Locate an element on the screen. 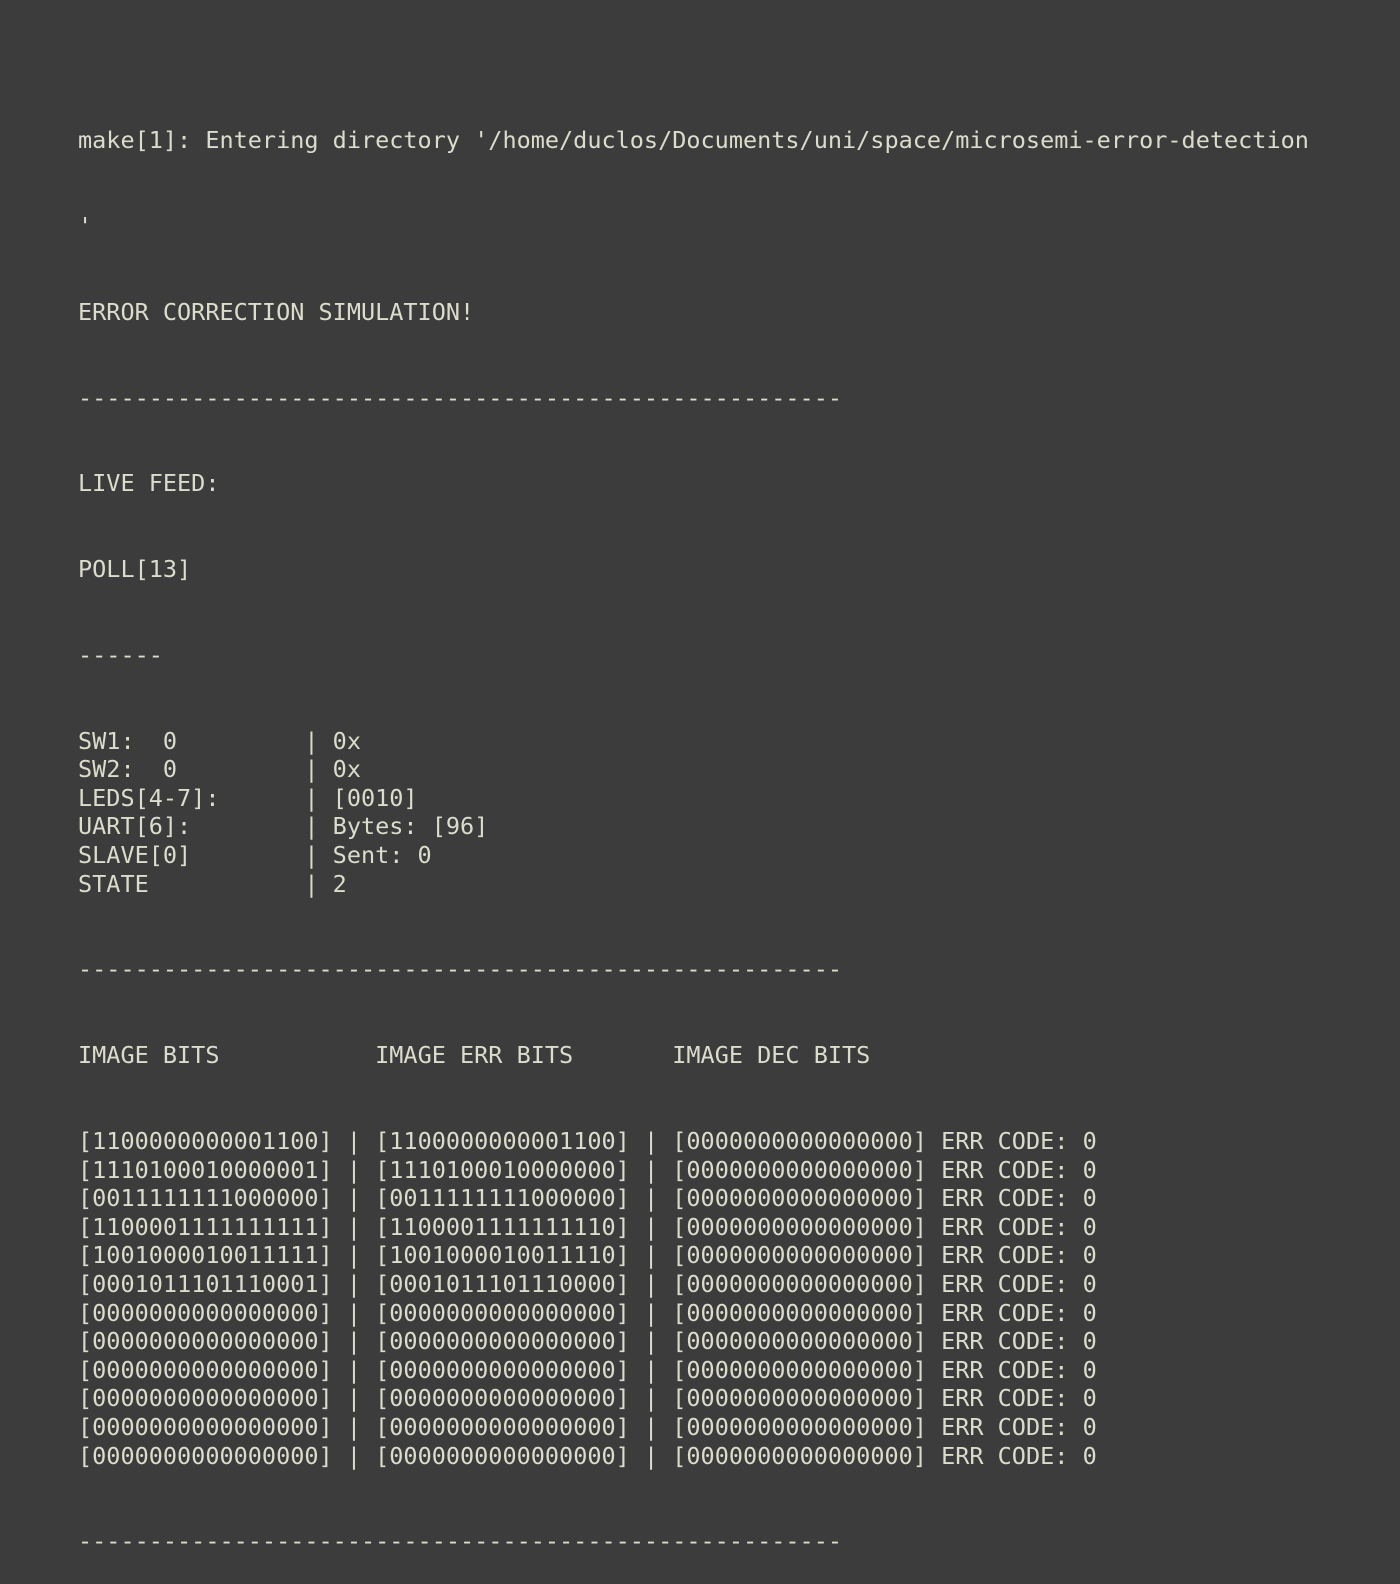 This screenshot has height=1584, width=1400. live-feed-label: LIVE FEED: is located at coordinates (149, 483).